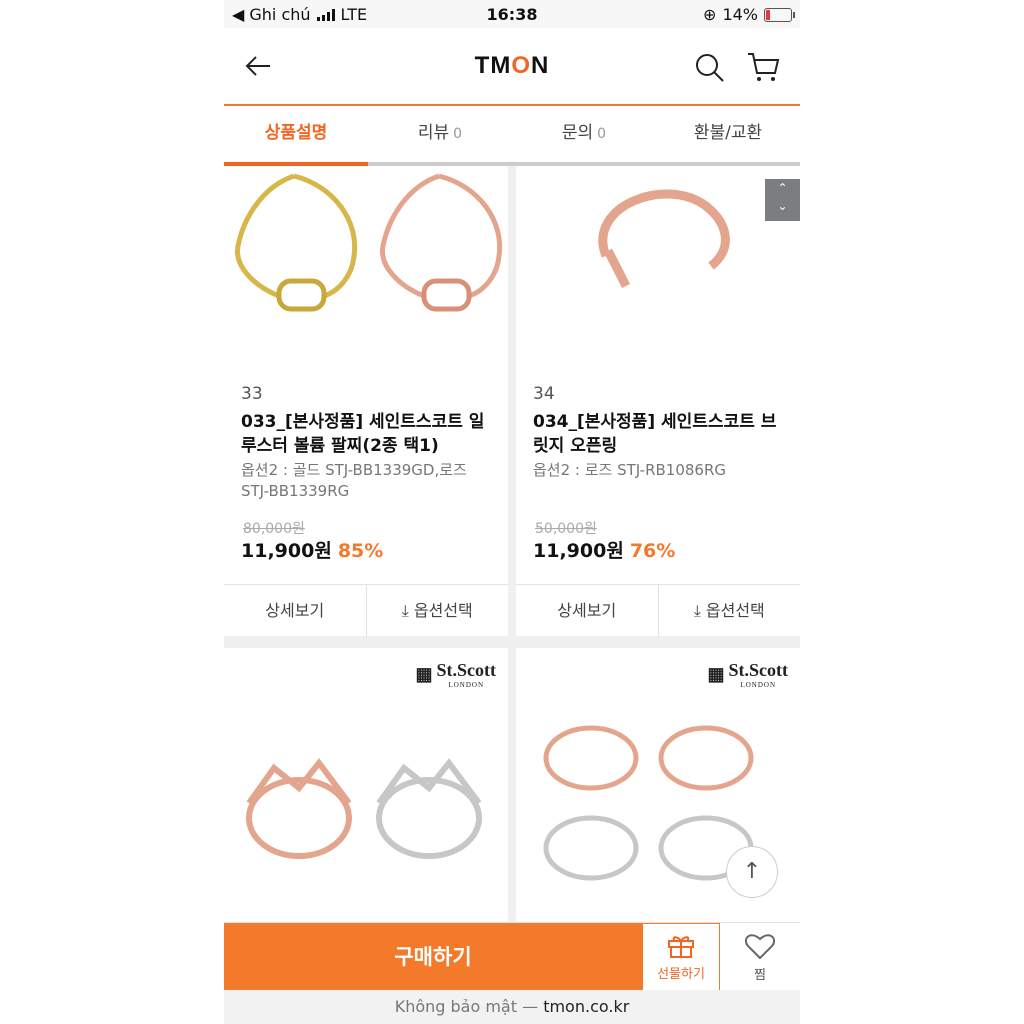 This screenshot has height=1024, width=1024. I want to click on tab-label: 상품설명, so click(296, 133).